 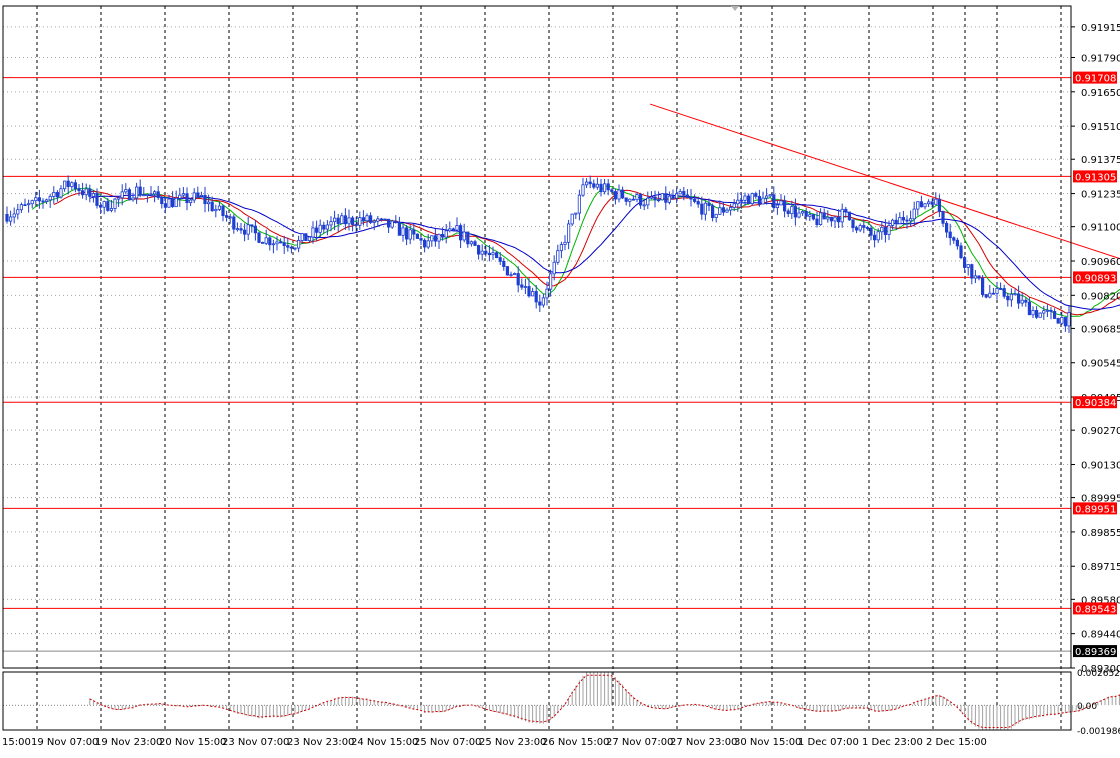 I want to click on x-tick-label: 26 Nov 15:00, so click(x=575, y=742).